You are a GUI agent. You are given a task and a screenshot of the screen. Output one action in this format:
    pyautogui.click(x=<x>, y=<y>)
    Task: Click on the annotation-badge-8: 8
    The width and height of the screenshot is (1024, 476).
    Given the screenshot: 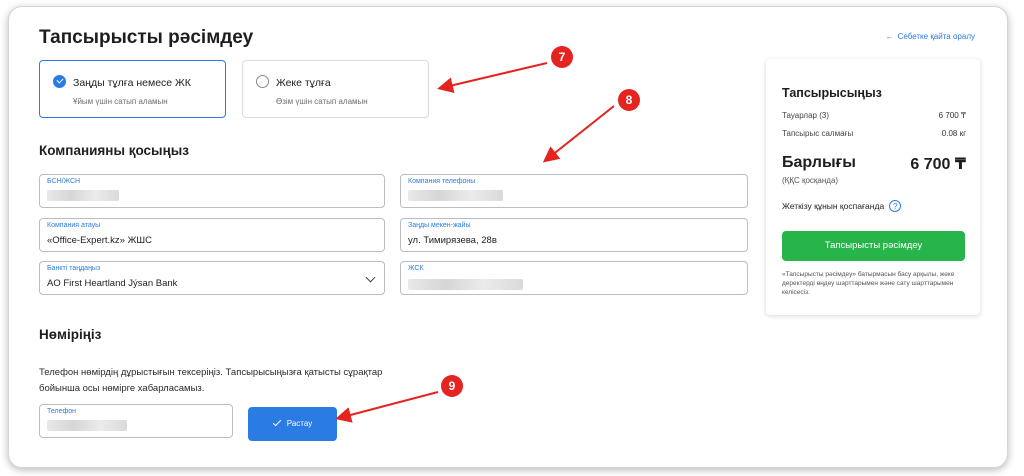 What is the action you would take?
    pyautogui.click(x=629, y=100)
    